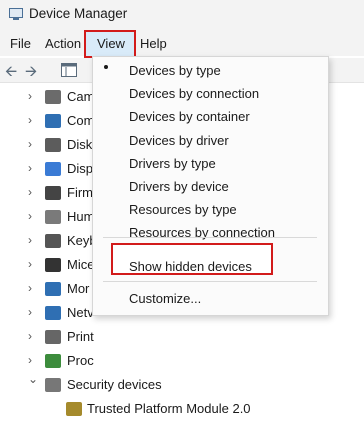 The image size is (364, 422). What do you see at coordinates (182, 385) in the screenshot?
I see `tree-item: ⌄ Security devices` at bounding box center [182, 385].